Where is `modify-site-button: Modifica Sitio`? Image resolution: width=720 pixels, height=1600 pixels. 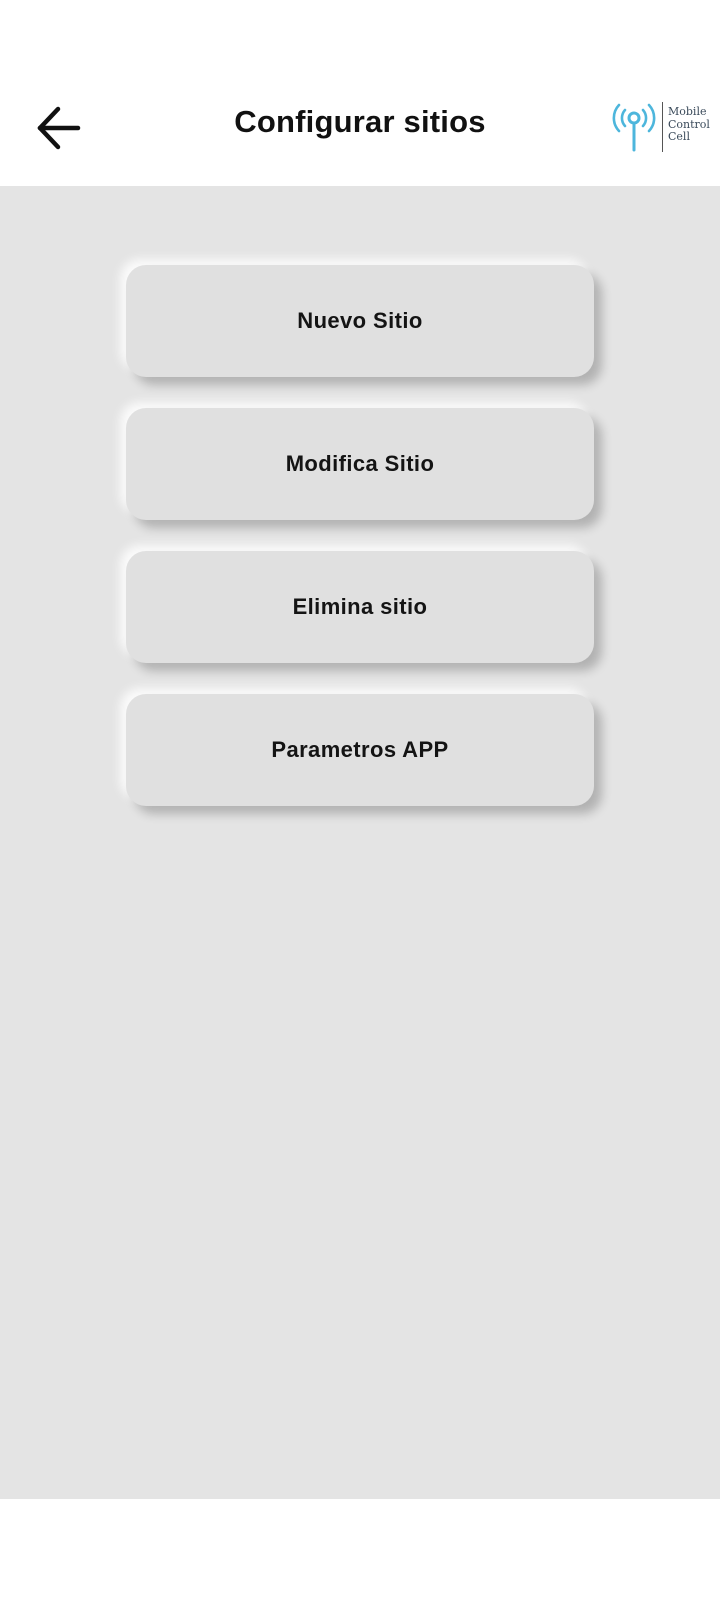
modify-site-button: Modifica Sitio is located at coordinates (360, 464).